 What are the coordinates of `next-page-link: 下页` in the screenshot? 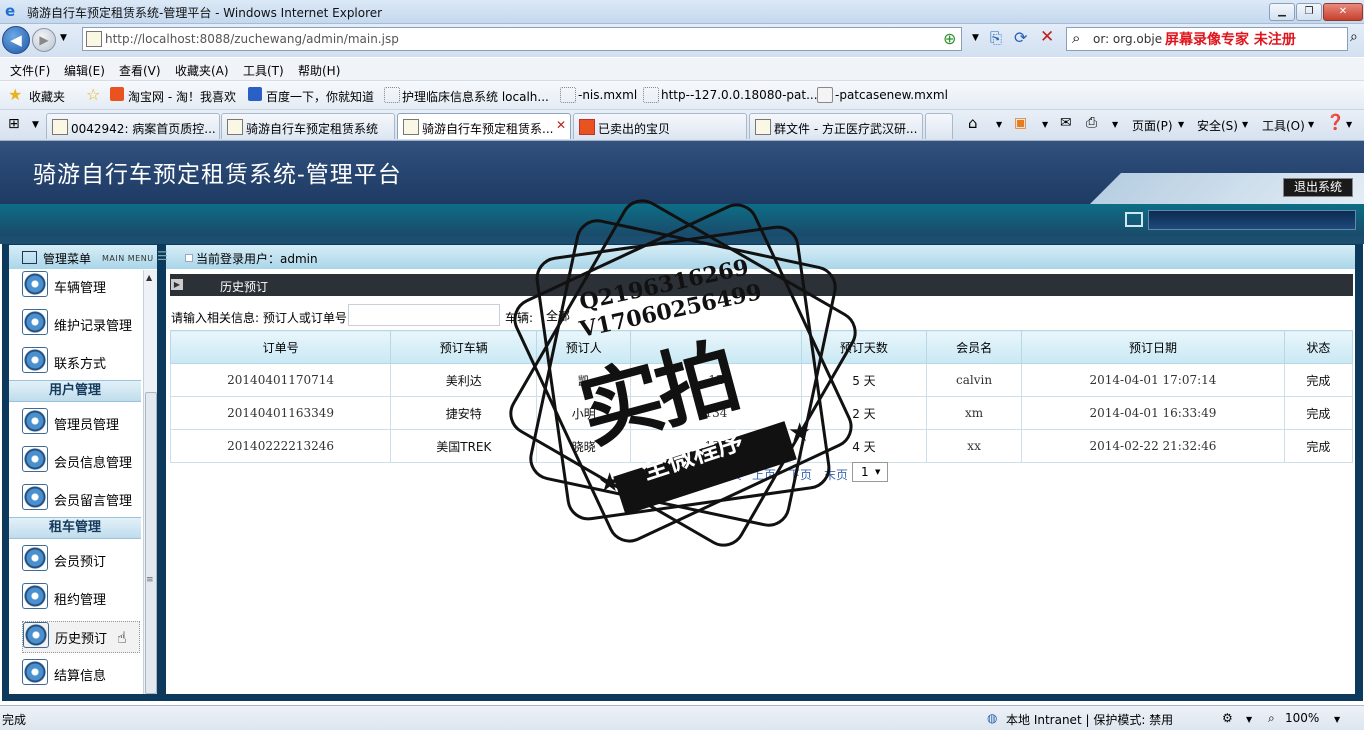 It's located at (800, 474).